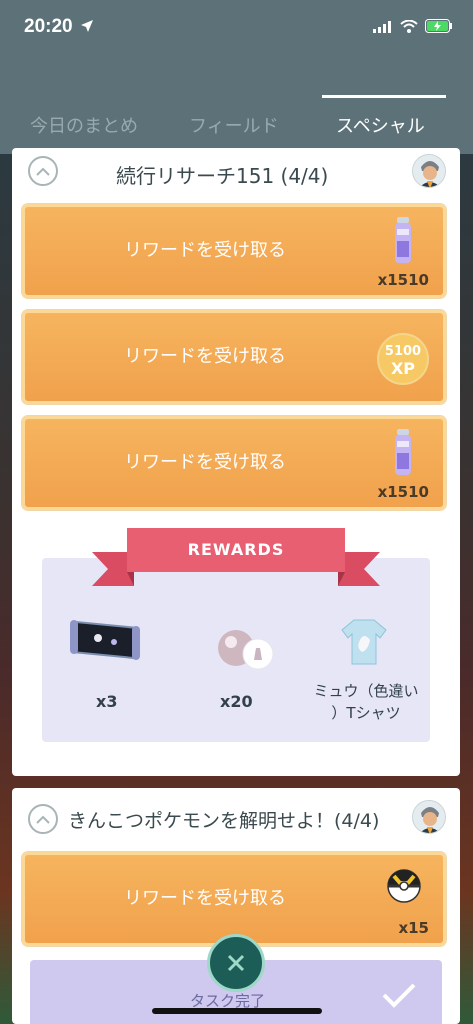 Image resolution: width=473 pixels, height=1024 pixels. What do you see at coordinates (87, 27) in the screenshot?
I see `location-arrow-icon` at bounding box center [87, 27].